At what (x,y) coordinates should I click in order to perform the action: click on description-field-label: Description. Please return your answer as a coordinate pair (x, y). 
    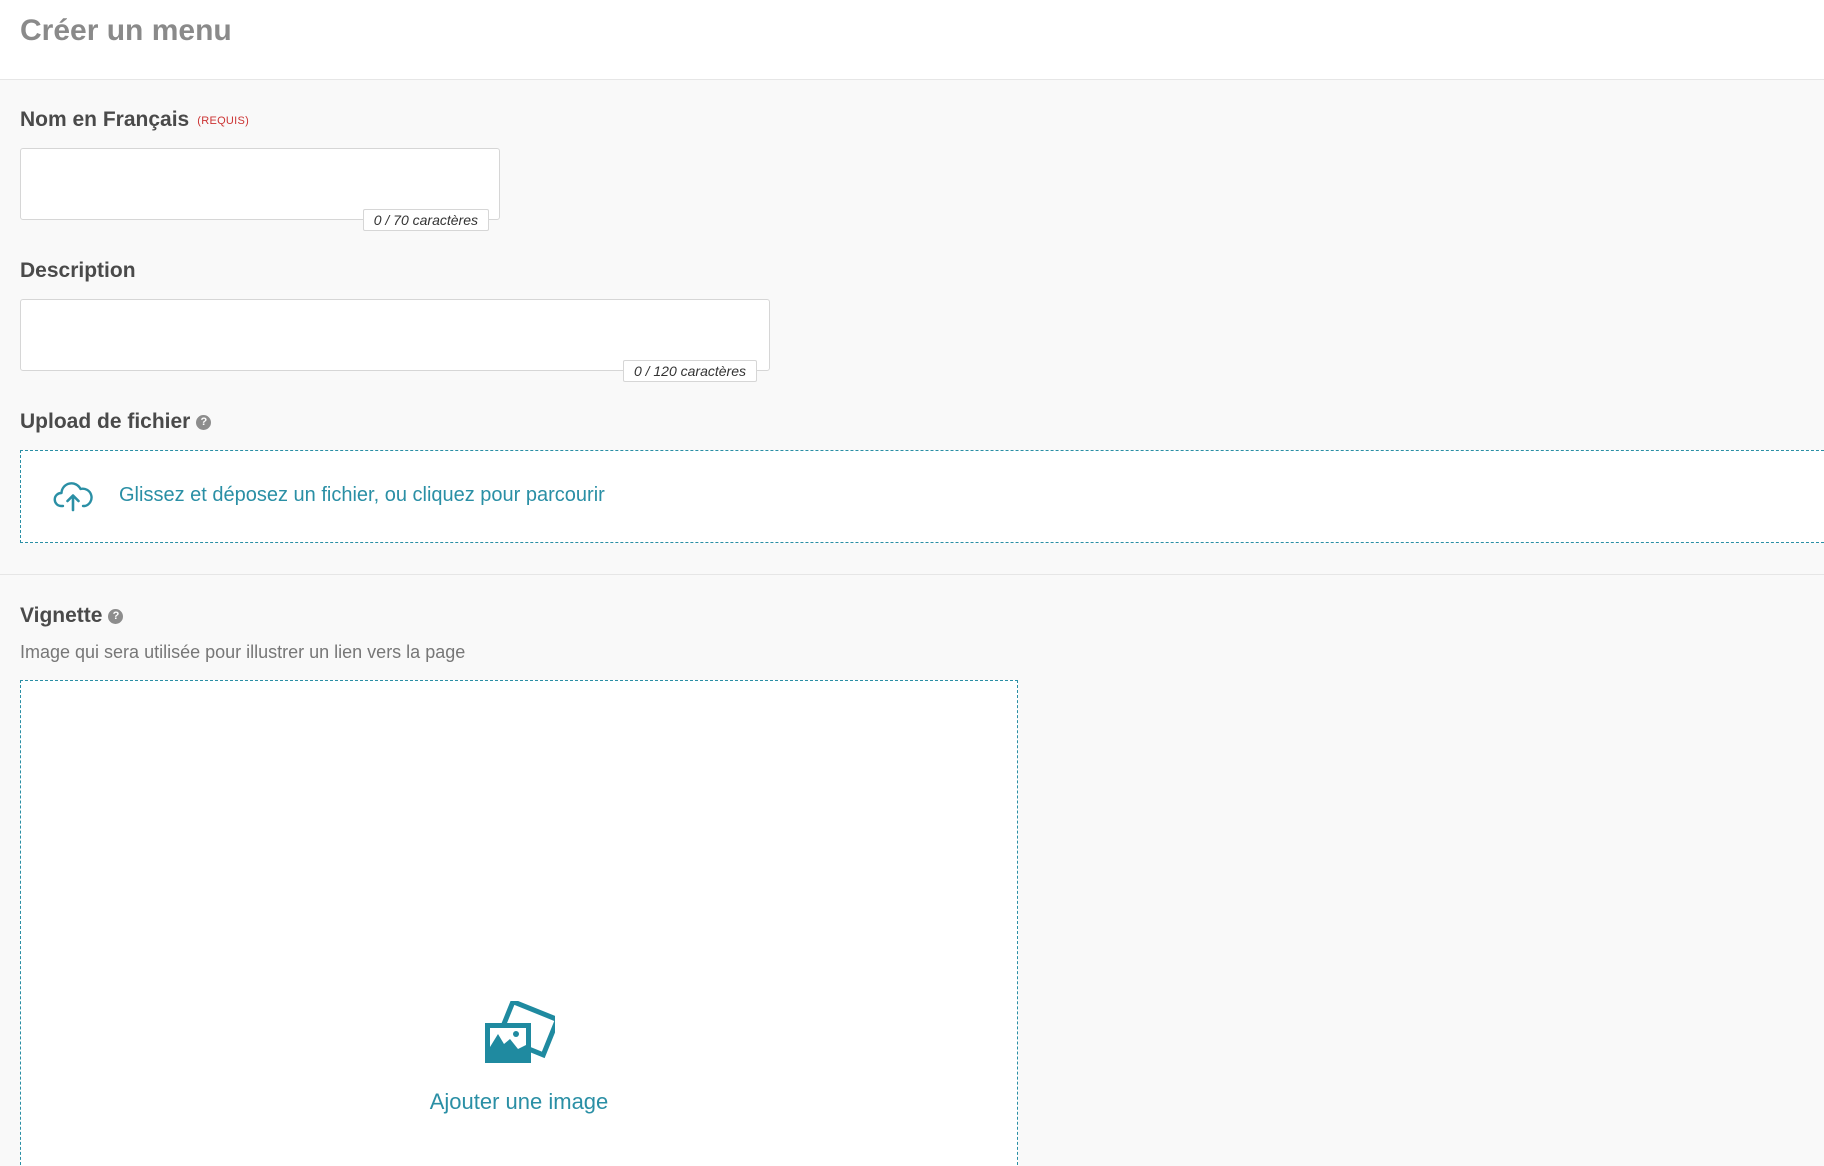
    Looking at the image, I should click on (78, 271).